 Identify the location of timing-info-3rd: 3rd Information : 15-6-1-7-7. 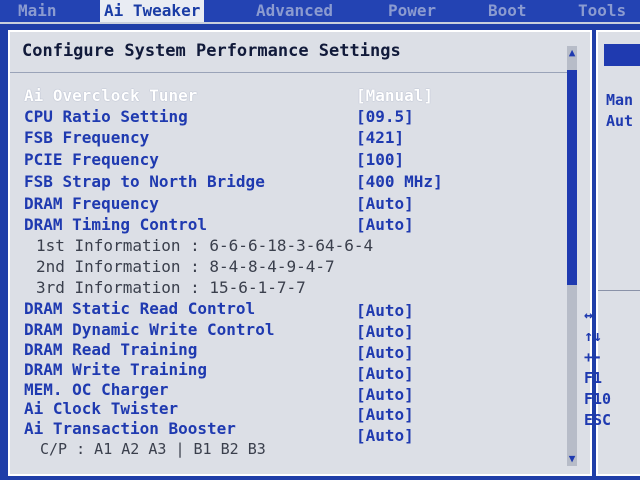
(171, 287).